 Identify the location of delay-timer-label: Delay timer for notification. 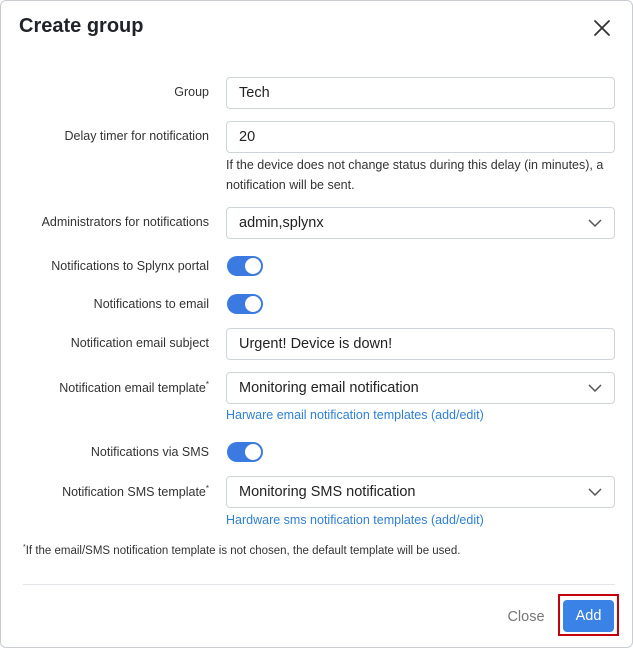
(136, 136).